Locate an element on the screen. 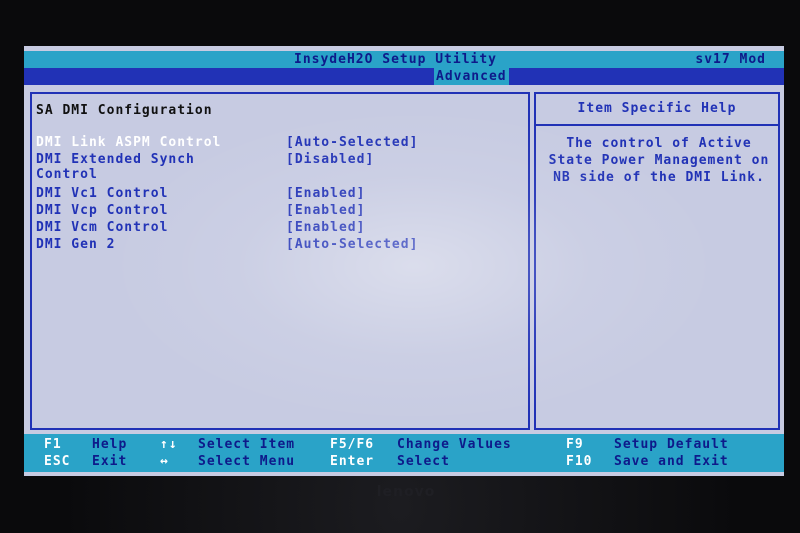  title-bar: InsydeH2O Setup Utility sv17 Mod is located at coordinates (404, 59).